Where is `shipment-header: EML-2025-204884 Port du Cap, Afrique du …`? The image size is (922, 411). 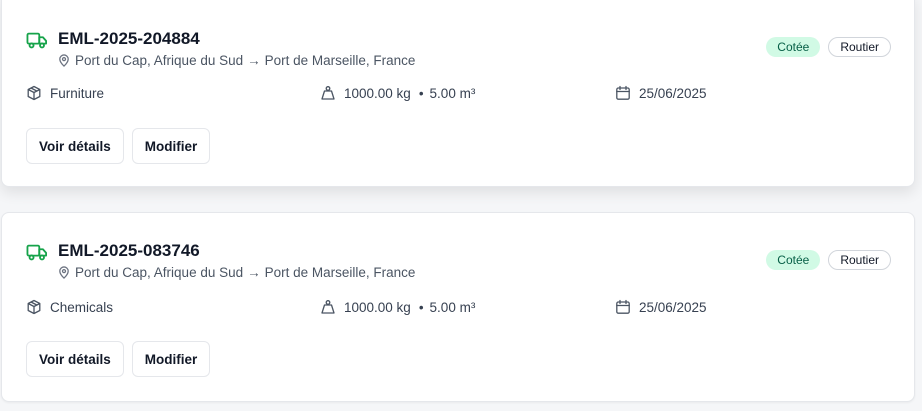
shipment-header: EML-2025-204884 Port du Cap, Afrique du … is located at coordinates (220, 48).